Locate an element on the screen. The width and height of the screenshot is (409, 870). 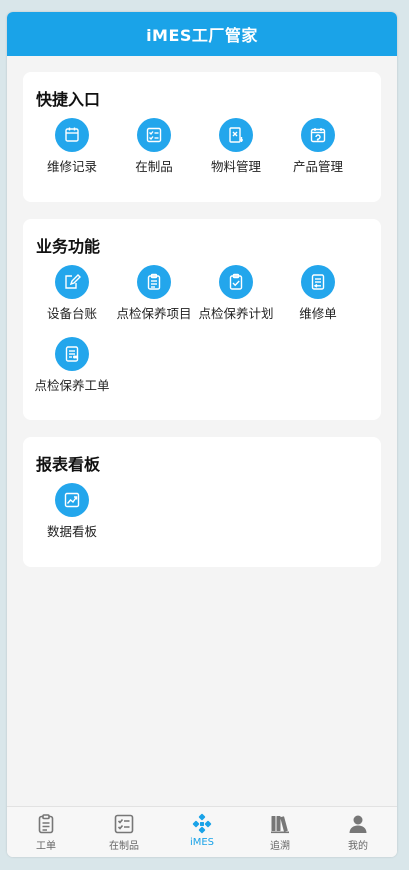
repair-record-button: 维修记录 is located at coordinates (72, 148).